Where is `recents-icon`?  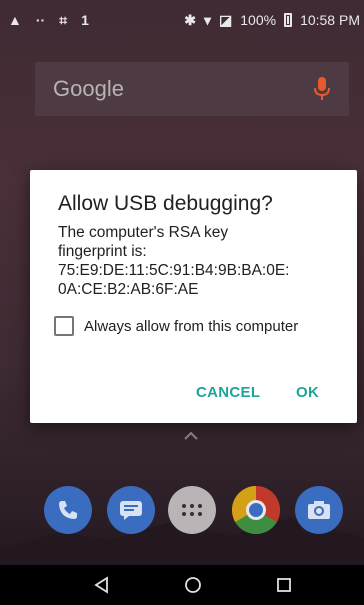
recents-icon is located at coordinates (284, 585).